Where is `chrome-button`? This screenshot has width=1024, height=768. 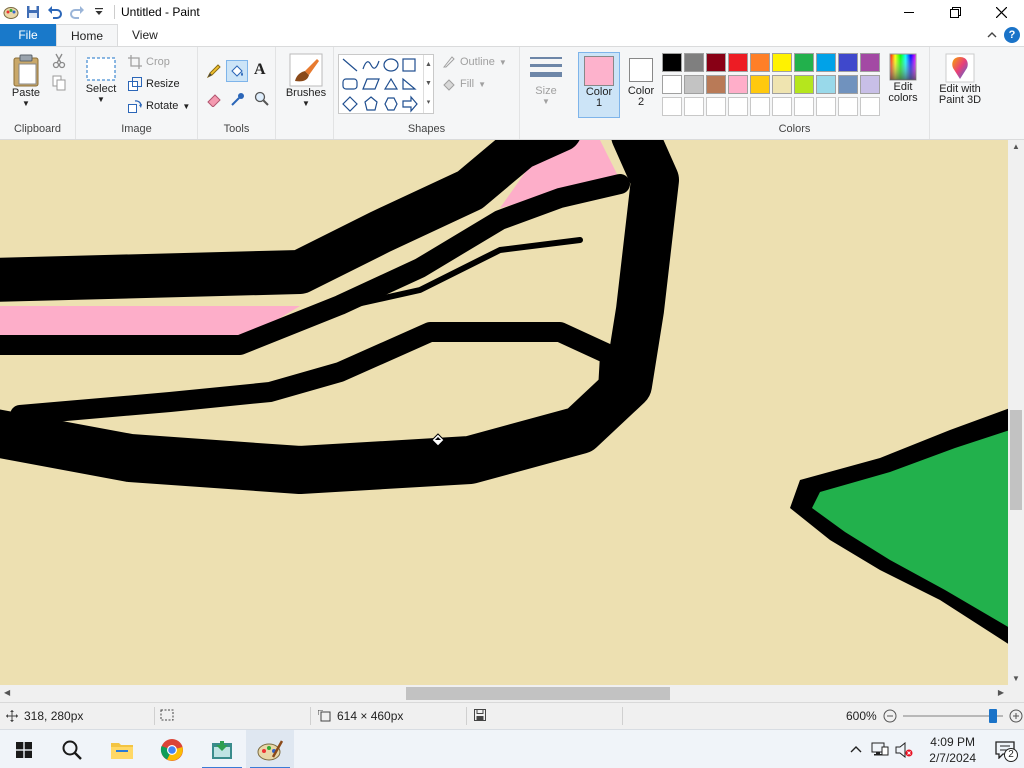 chrome-button is located at coordinates (172, 749).